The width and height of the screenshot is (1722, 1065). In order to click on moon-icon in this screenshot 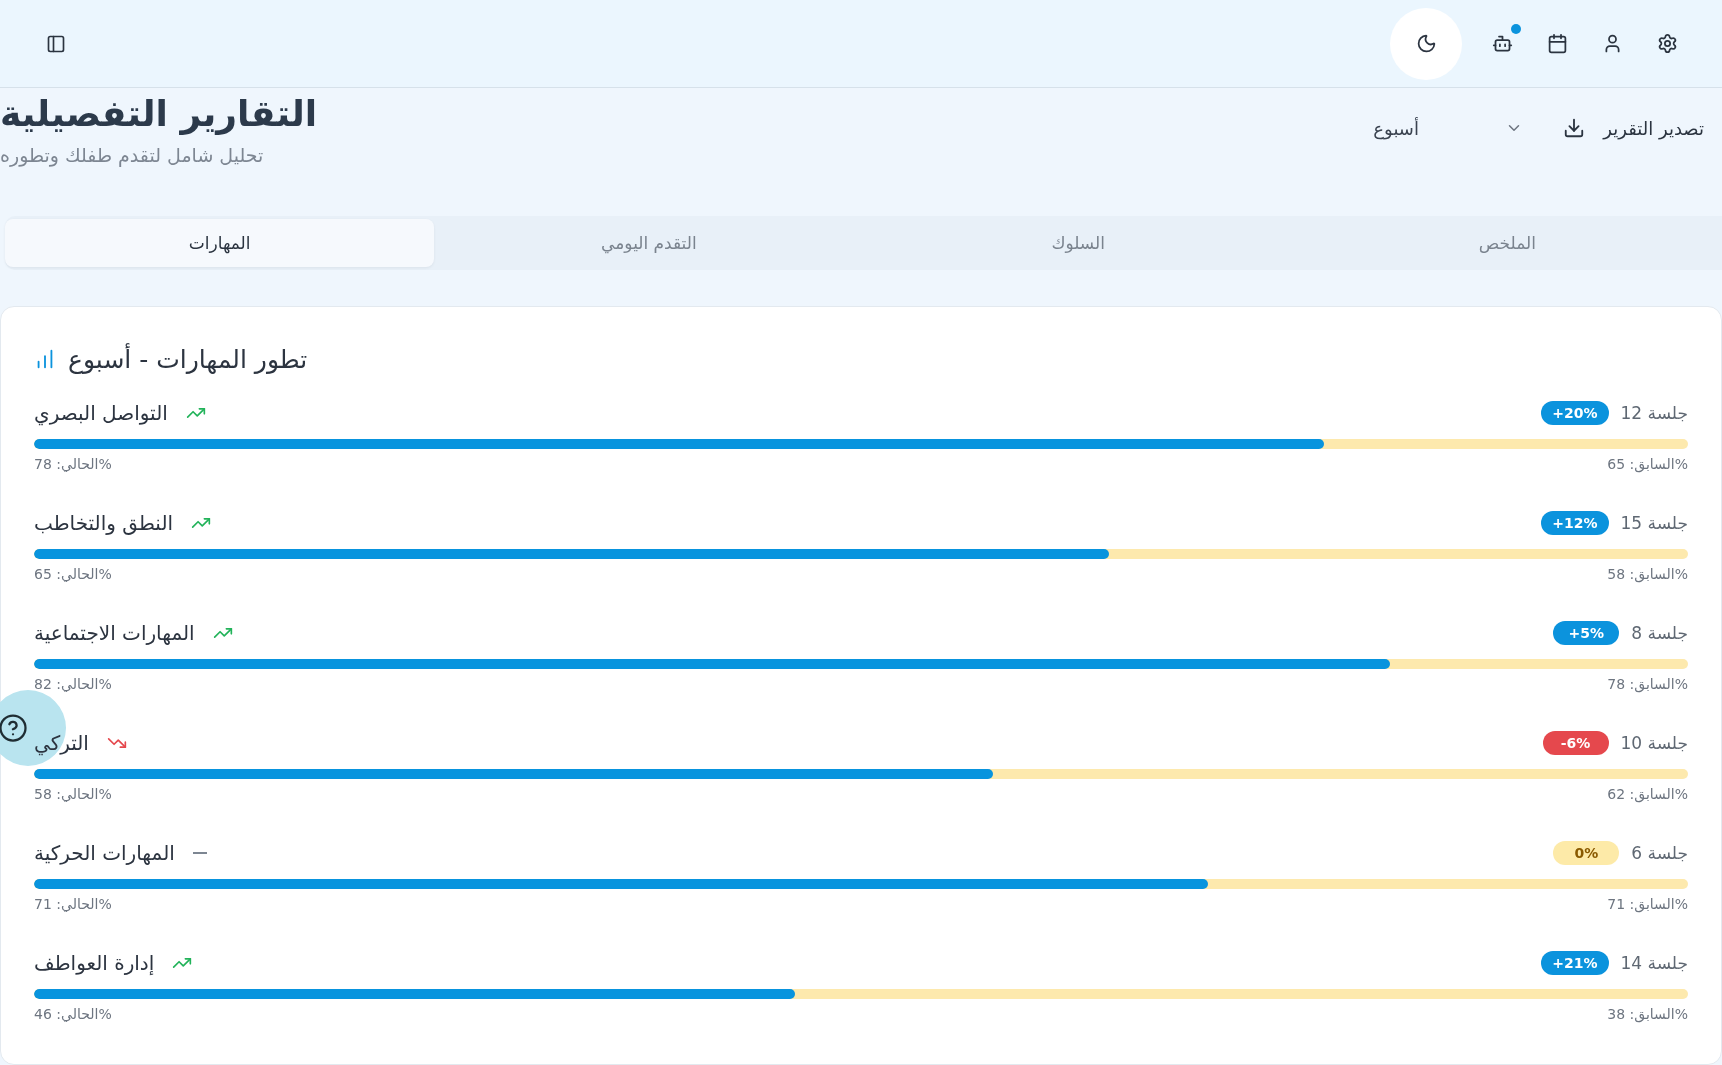, I will do `click(1426, 43)`.